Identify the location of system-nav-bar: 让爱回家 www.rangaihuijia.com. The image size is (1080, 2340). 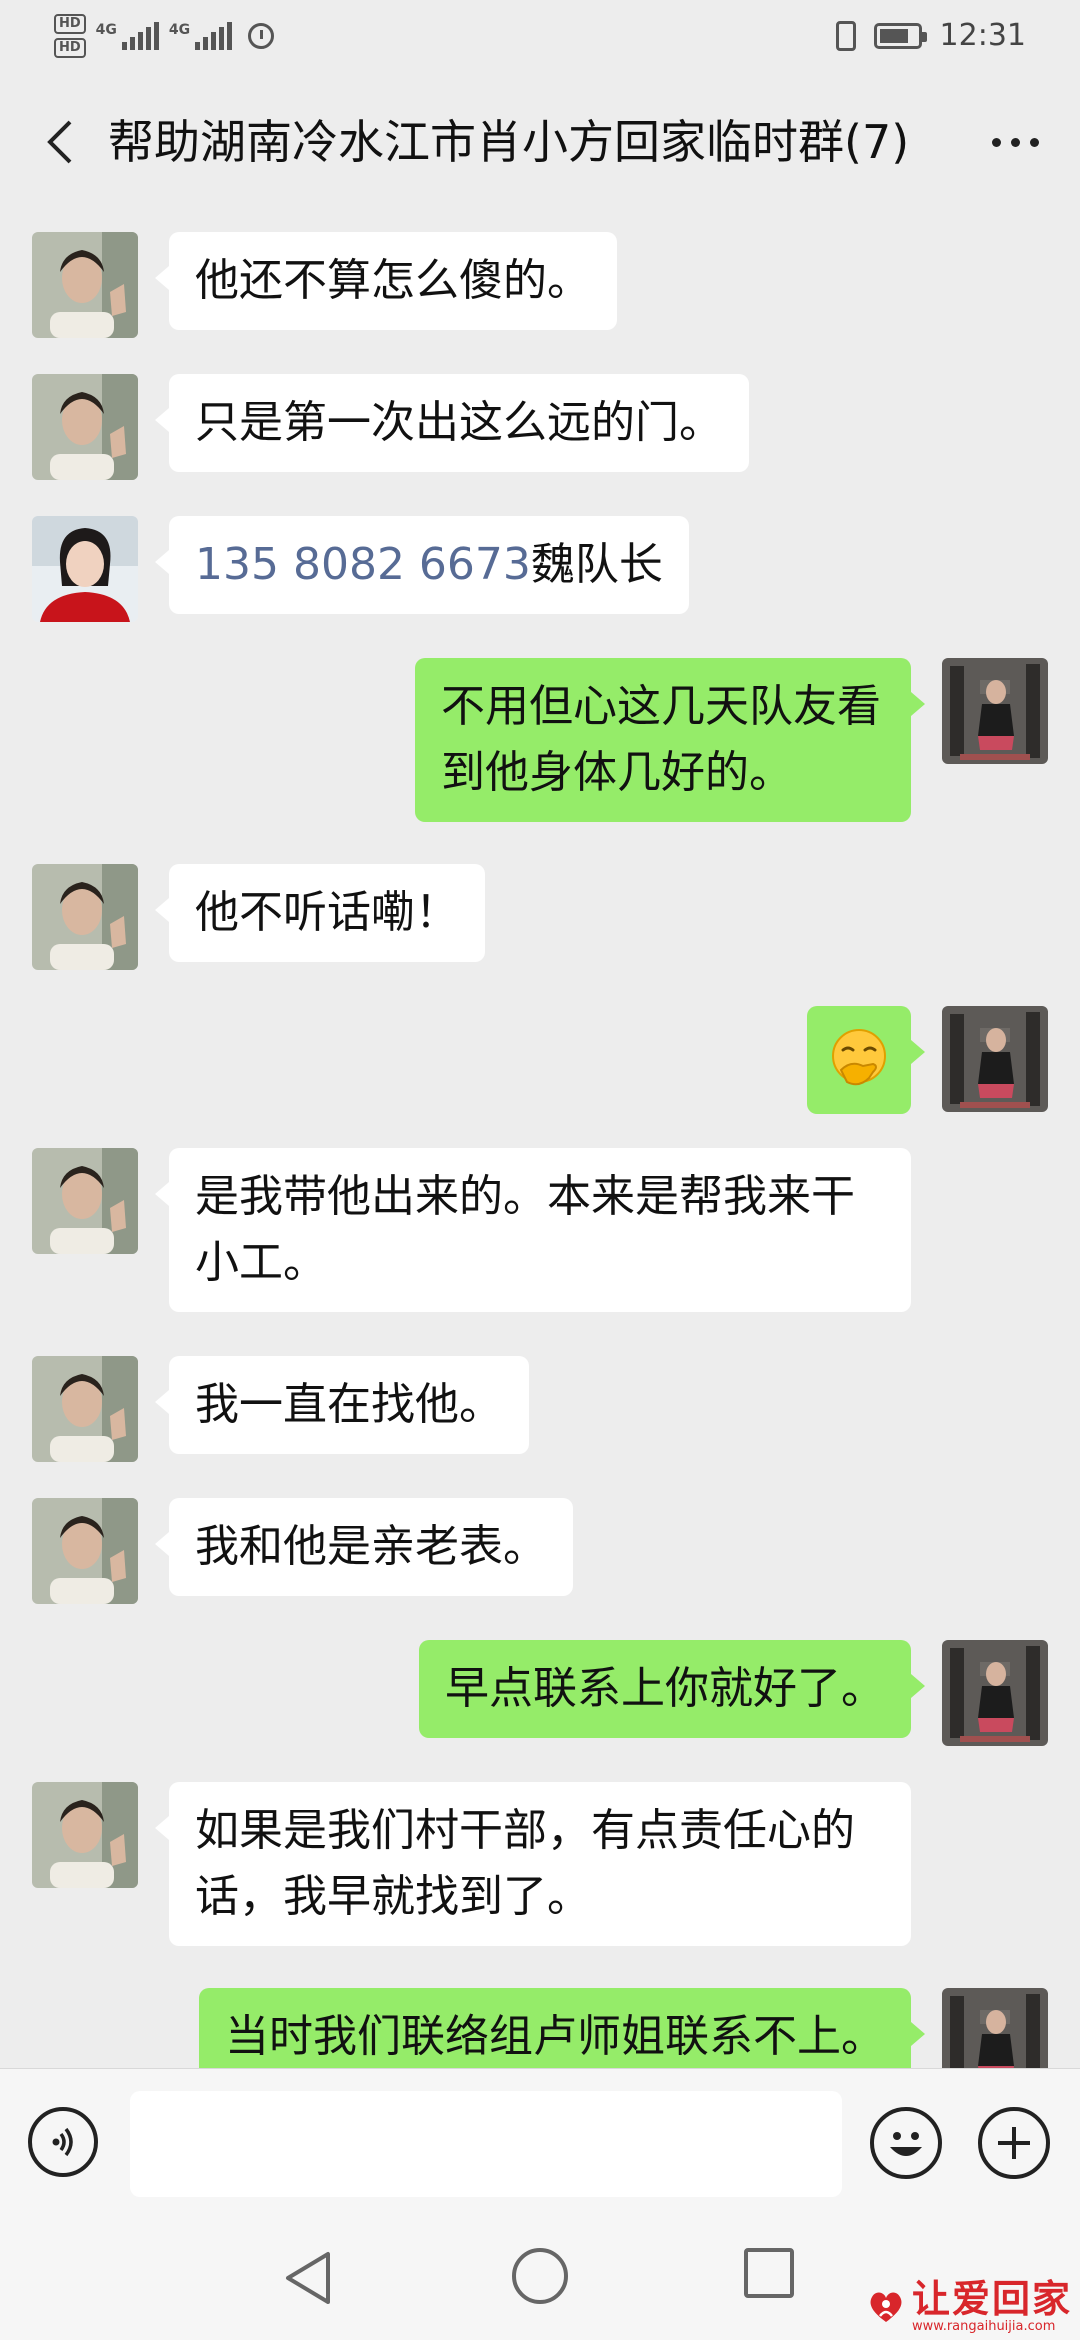
(540, 2274).